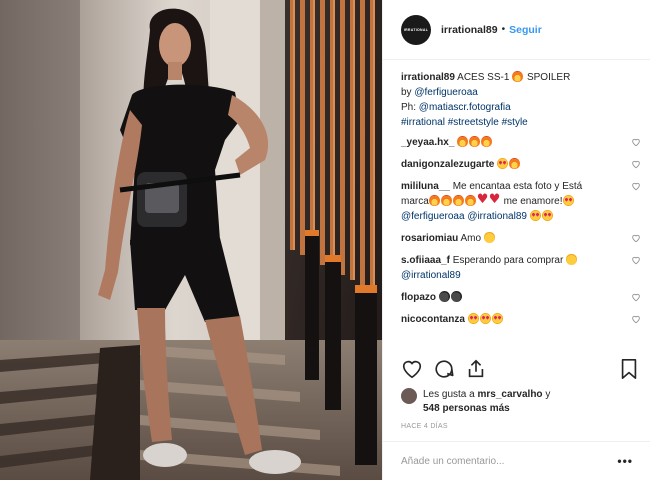 The width and height of the screenshot is (650, 480). Describe the element at coordinates (510, 394) in the screenshot. I see `liker-username: mrs_carvalho` at that location.